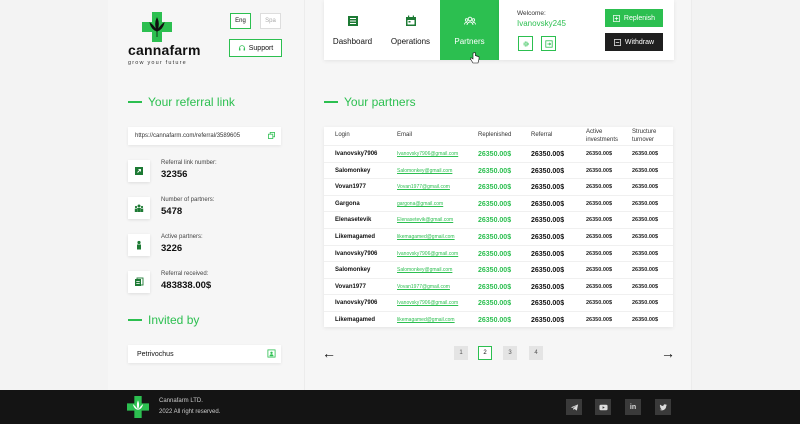  I want to click on youtube-button, so click(603, 407).